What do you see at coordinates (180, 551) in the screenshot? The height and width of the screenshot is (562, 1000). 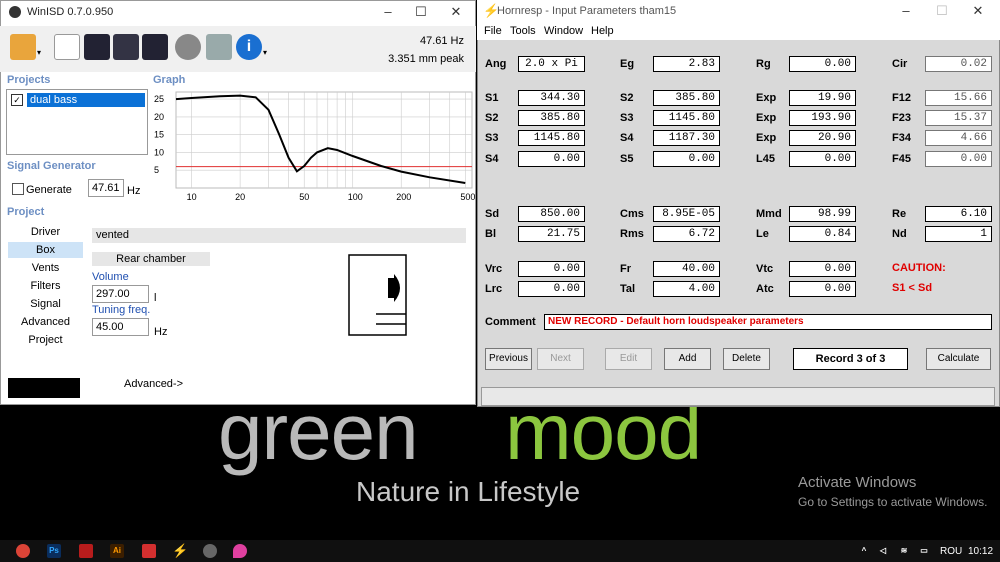 I see `hornresp-icon: ⚡` at bounding box center [180, 551].